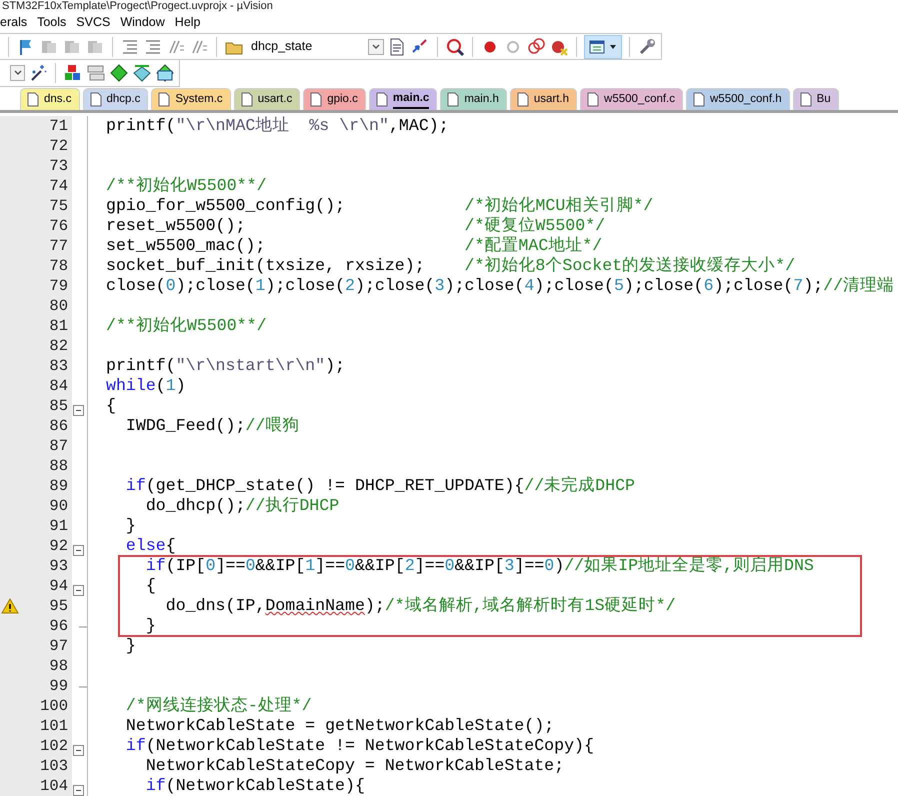 The image size is (898, 796). Describe the element at coordinates (479, 566) in the screenshot. I see `code-line: if(IP[0]==0&&IP[1]==0&&IP[2]==0&&IP[3]==0)//如果IP地址全是零,则启用DNS` at that location.